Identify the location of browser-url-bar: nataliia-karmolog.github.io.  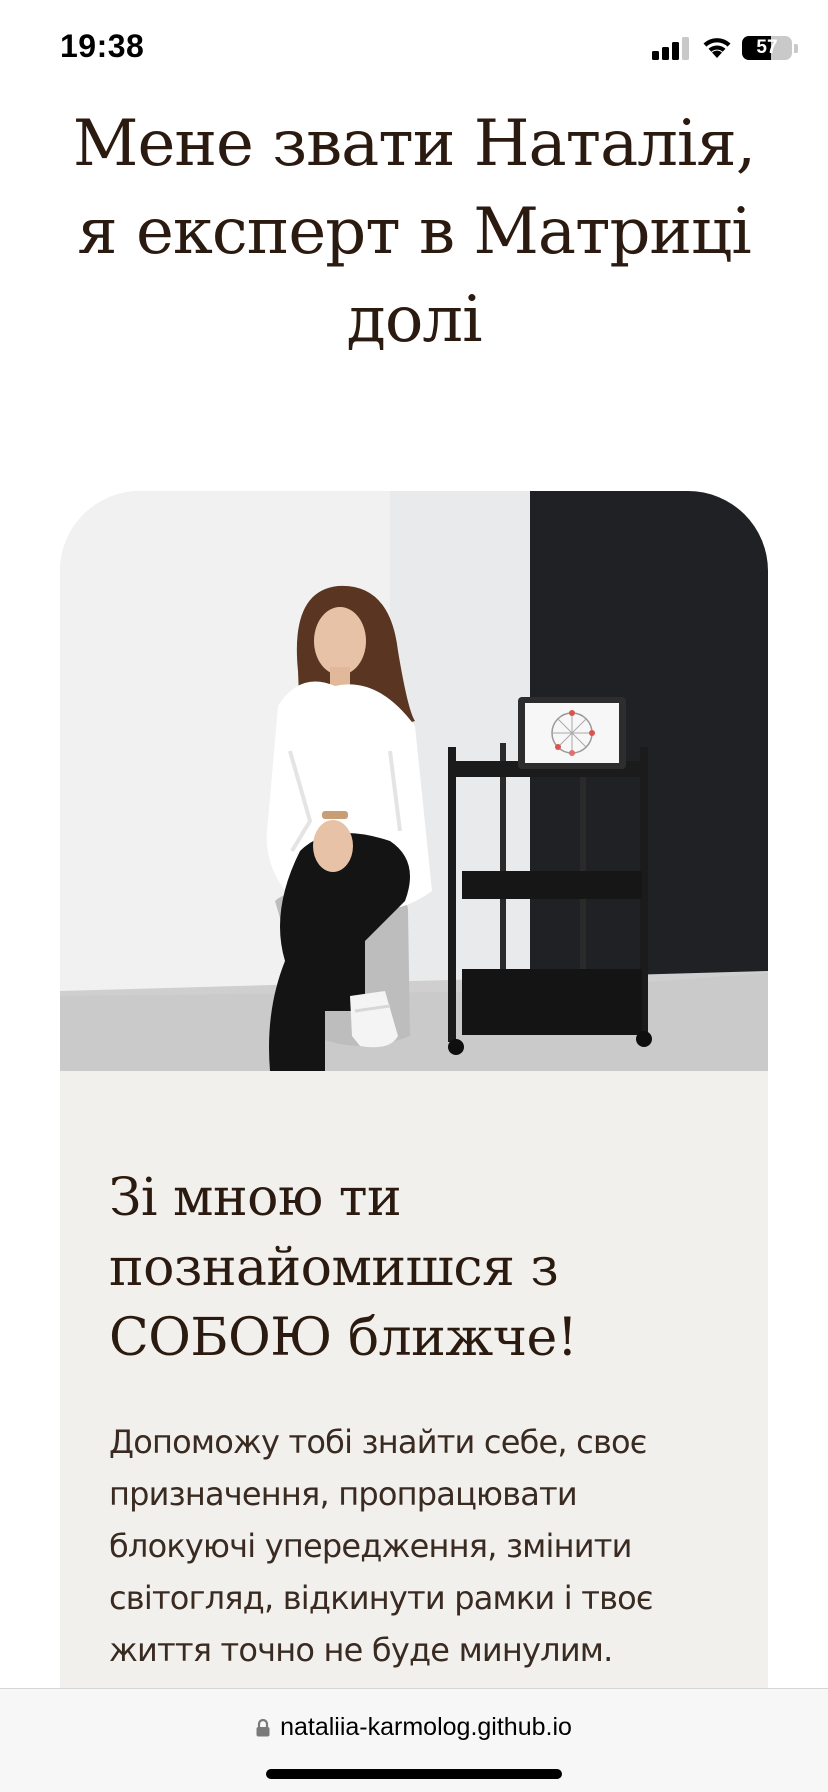
(414, 1740).